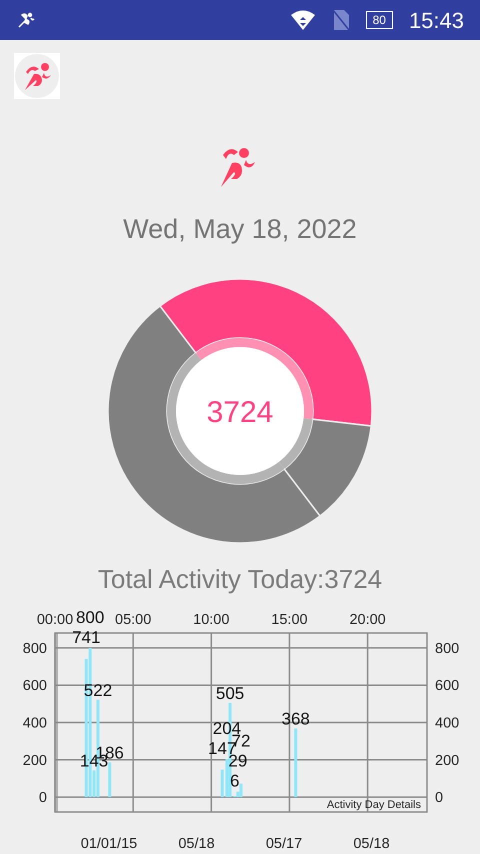 Image resolution: width=480 pixels, height=854 pixels. What do you see at coordinates (303, 20) in the screenshot?
I see `wifi-icon` at bounding box center [303, 20].